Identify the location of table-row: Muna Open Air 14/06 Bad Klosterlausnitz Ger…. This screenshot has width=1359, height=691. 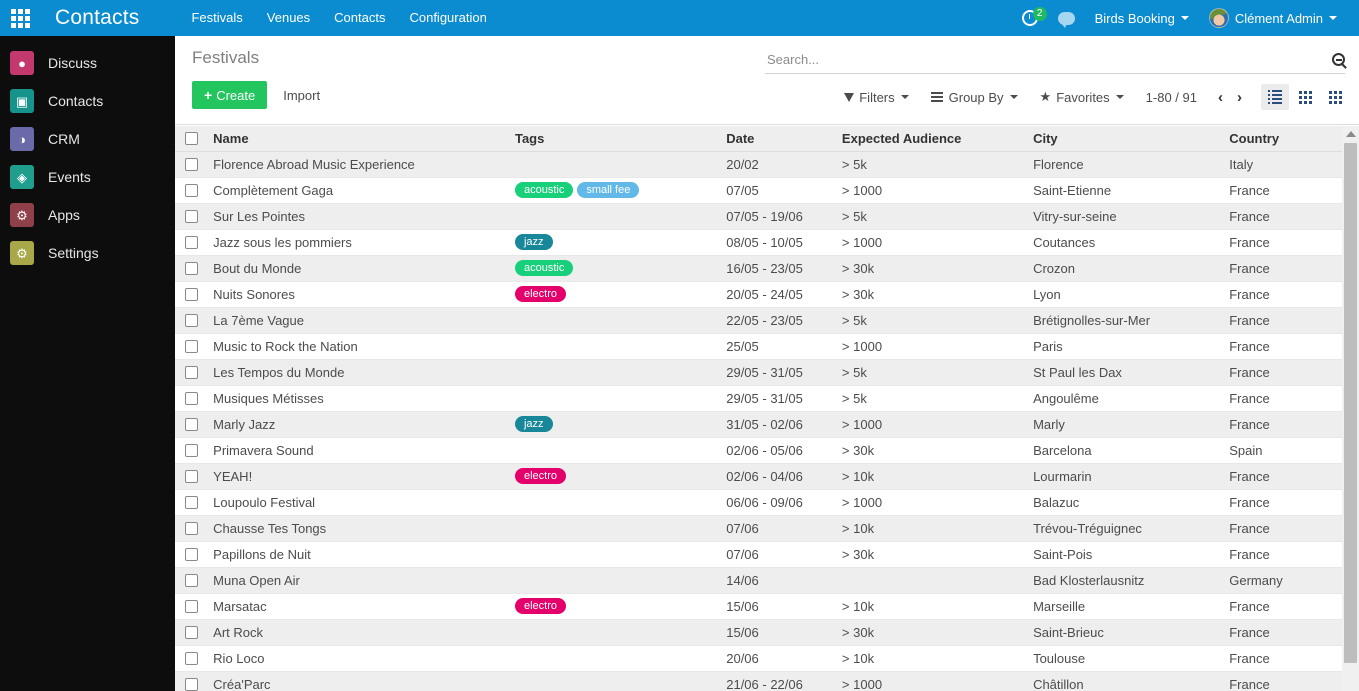
(758, 580).